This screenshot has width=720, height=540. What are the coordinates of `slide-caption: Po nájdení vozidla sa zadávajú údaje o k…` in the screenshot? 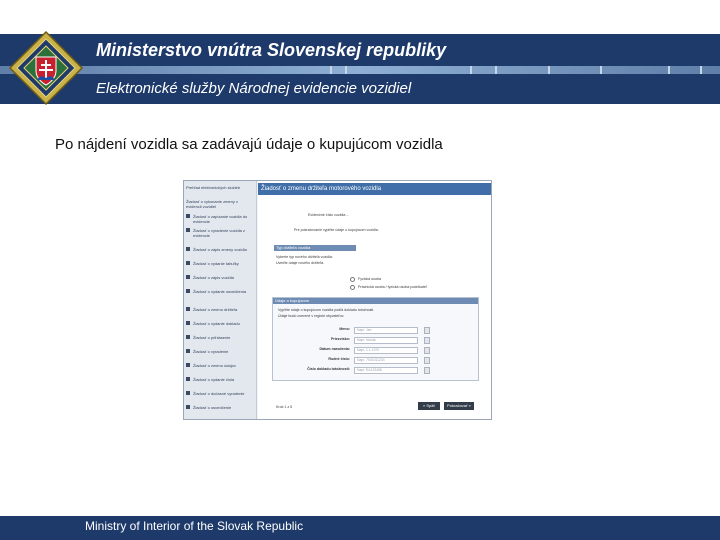 It's located at (249, 144).